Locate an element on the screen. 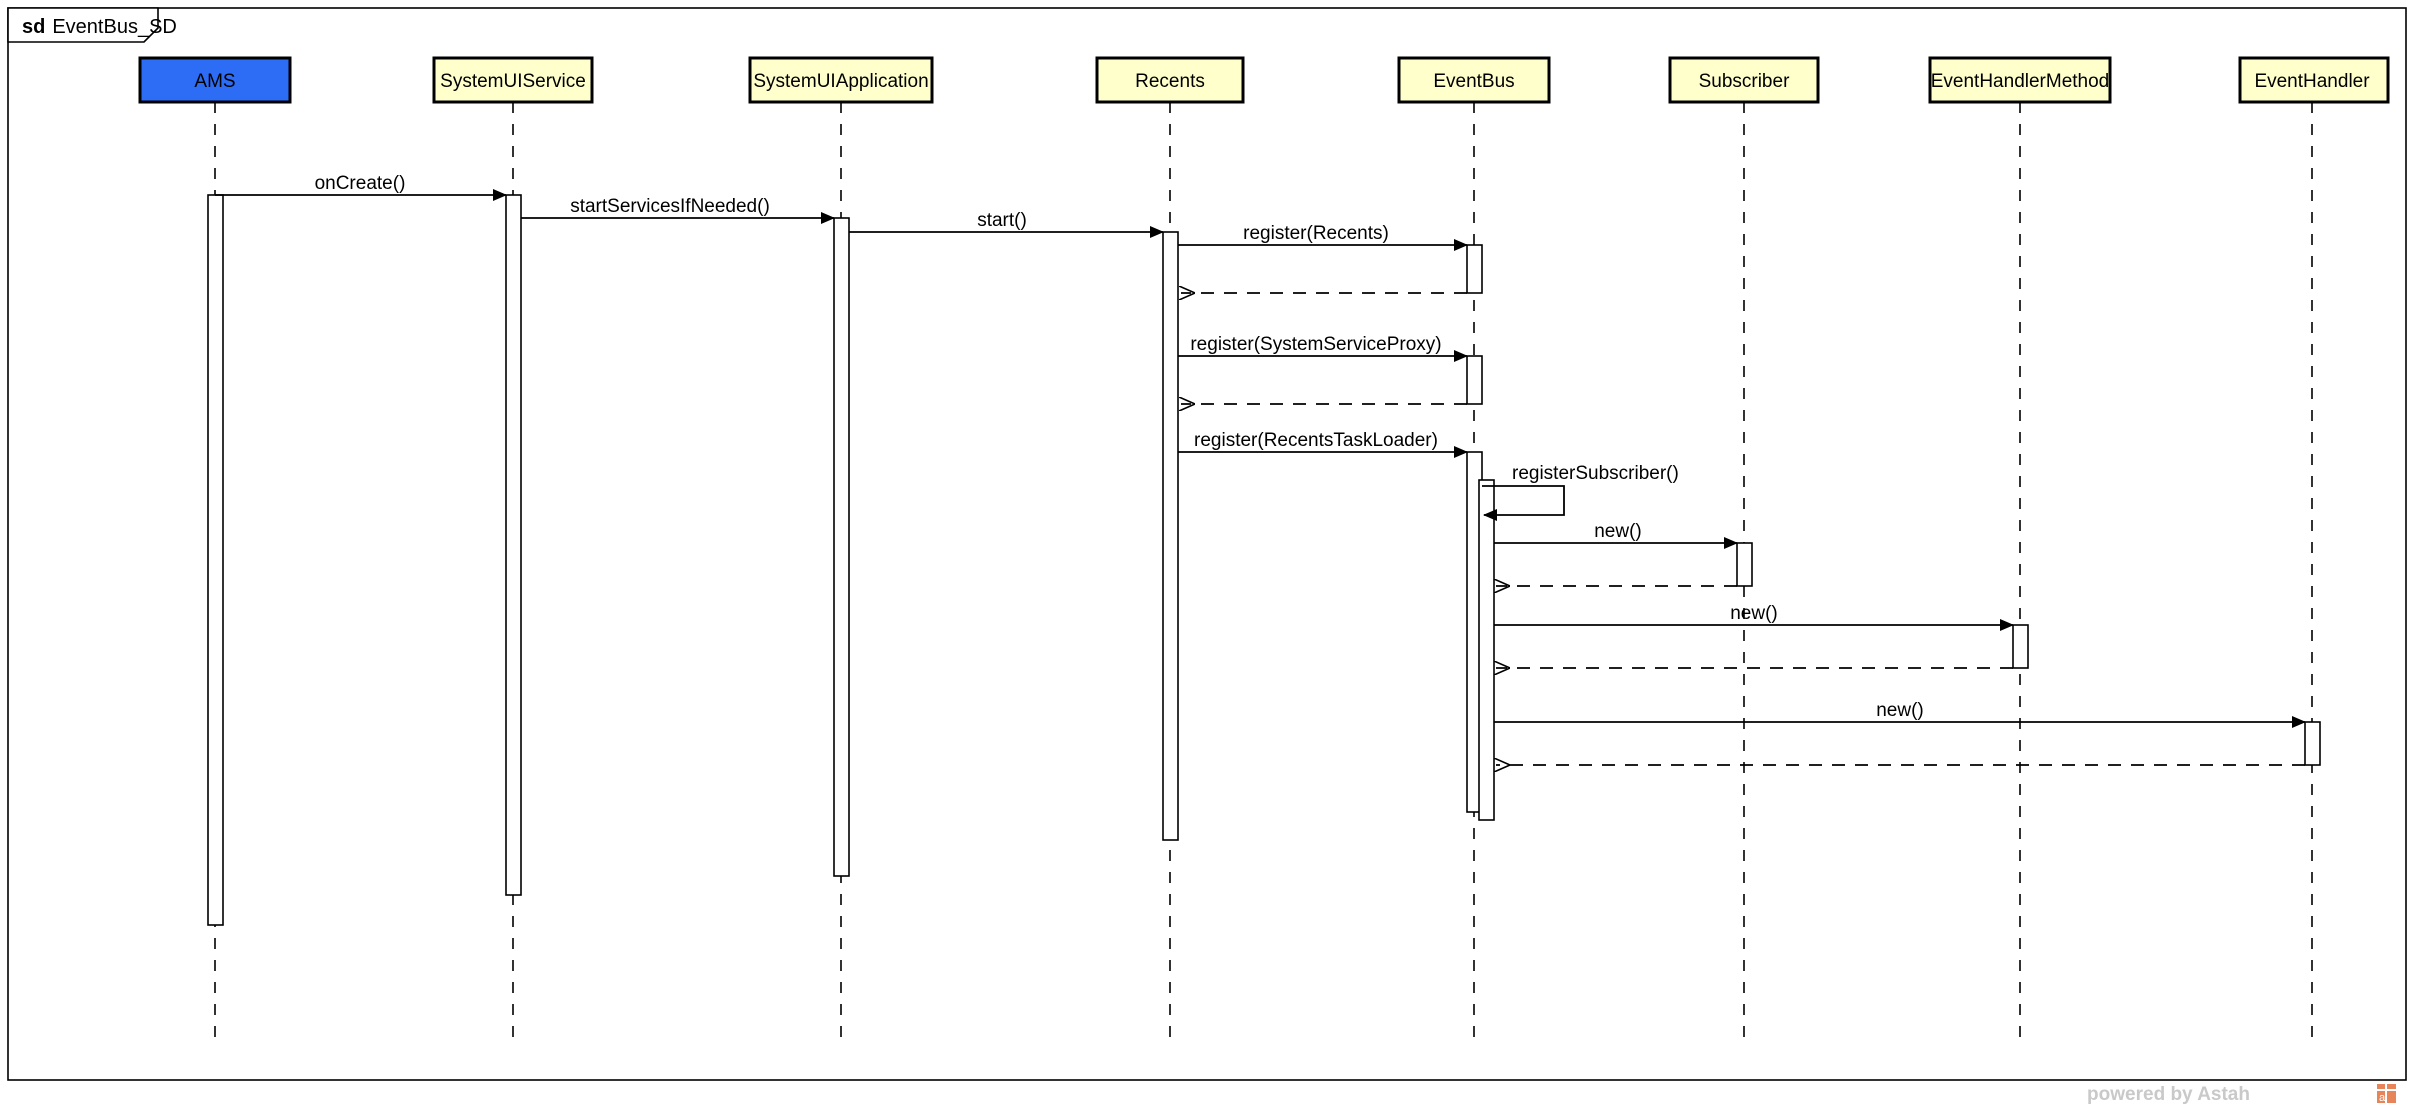 Image resolution: width=2414 pixels, height=1118 pixels. activation-bar-act-sub is located at coordinates (1744, 564).